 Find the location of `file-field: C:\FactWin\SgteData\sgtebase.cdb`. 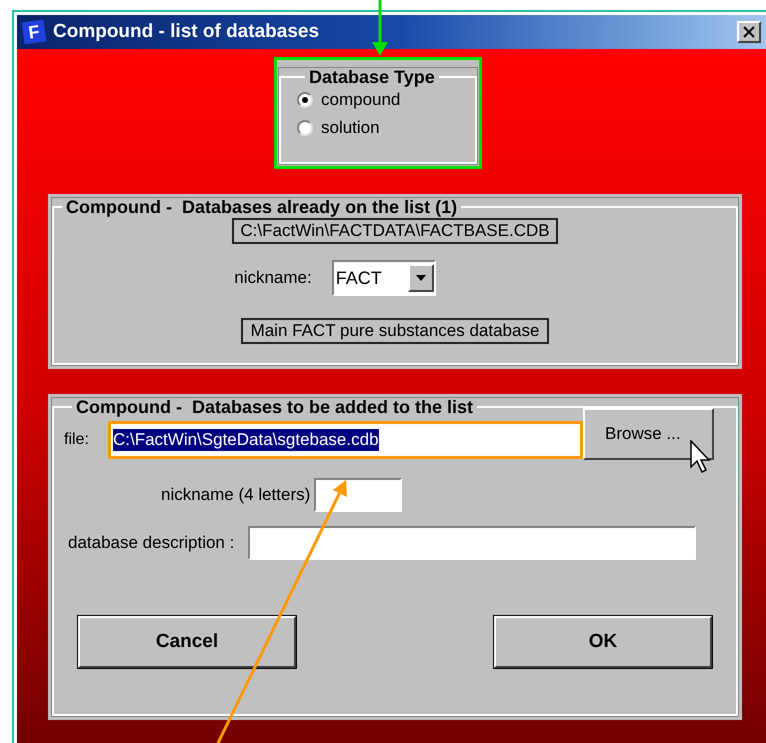

file-field: C:\FactWin\SgteData\sgtebase.cdb is located at coordinates (345, 440).